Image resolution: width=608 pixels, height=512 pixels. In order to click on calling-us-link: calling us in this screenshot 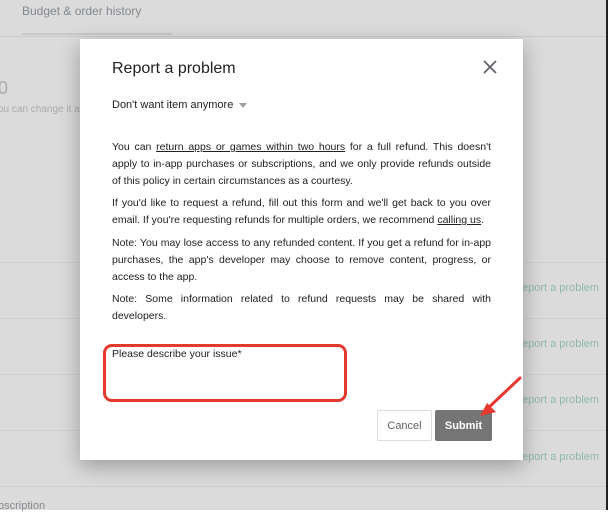, I will do `click(459, 220)`.